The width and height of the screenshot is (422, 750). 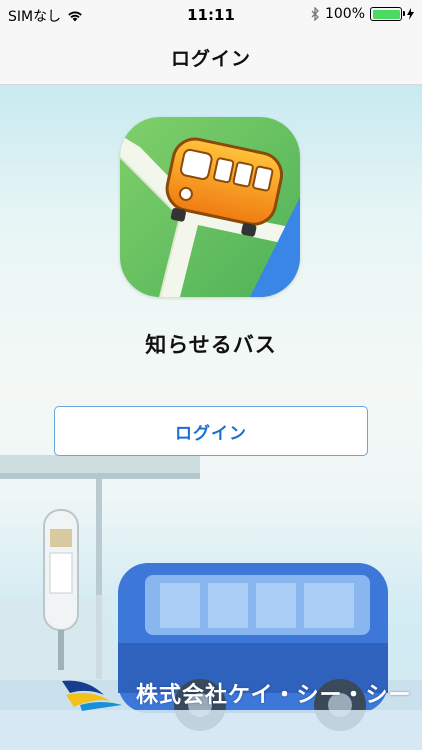 I want to click on navigation-bar: ログイン, so click(x=211, y=57).